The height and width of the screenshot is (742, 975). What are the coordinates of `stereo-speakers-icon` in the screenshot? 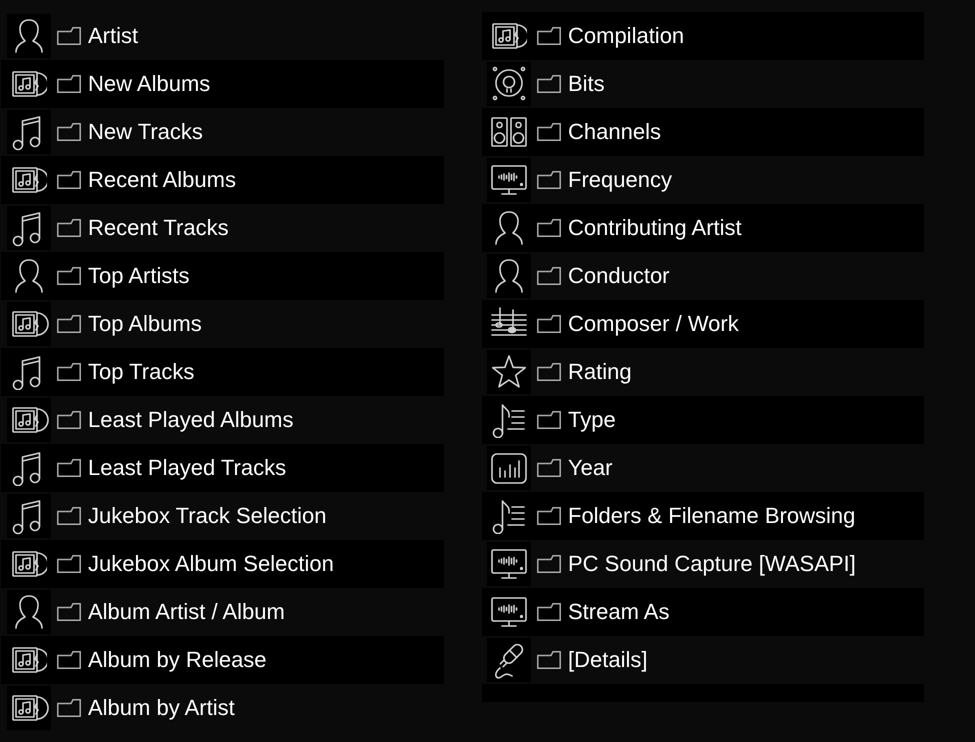 It's located at (509, 132).